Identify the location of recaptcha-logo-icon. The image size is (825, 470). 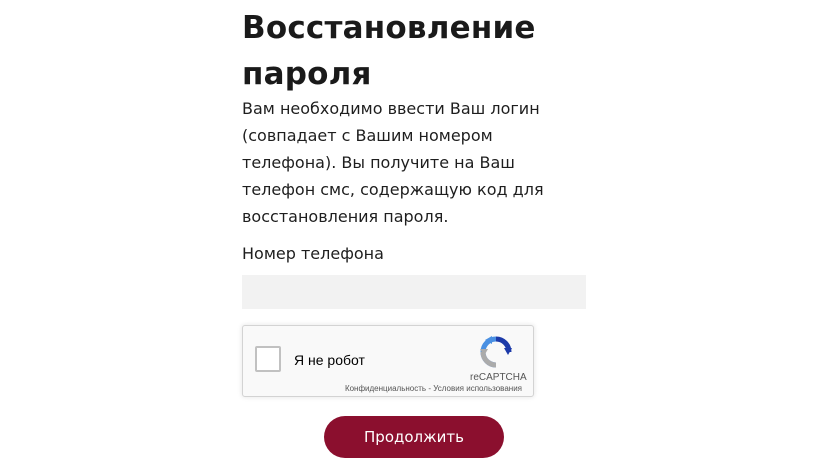
(496, 352).